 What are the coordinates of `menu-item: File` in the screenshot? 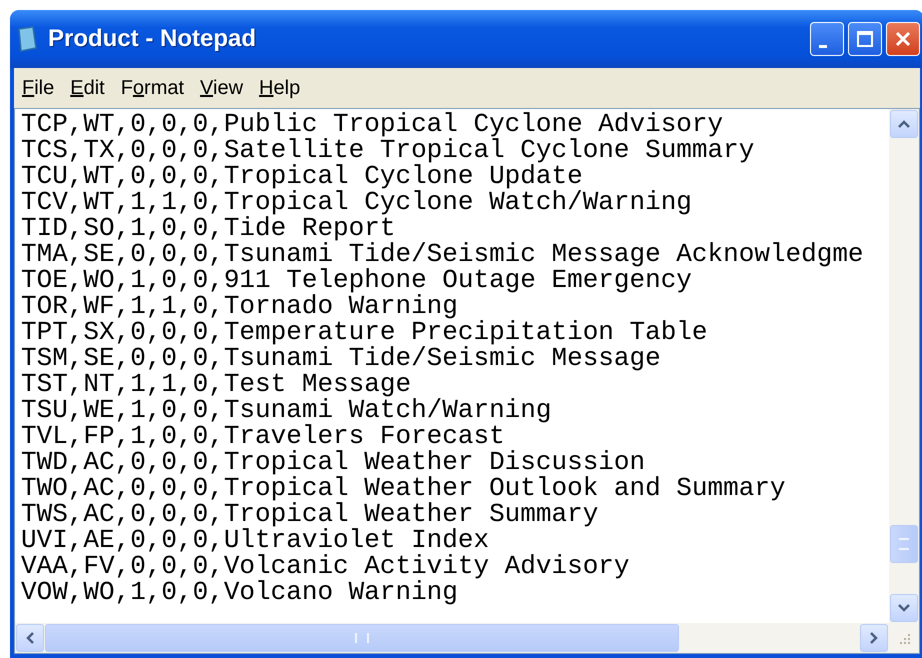 It's located at (38, 88).